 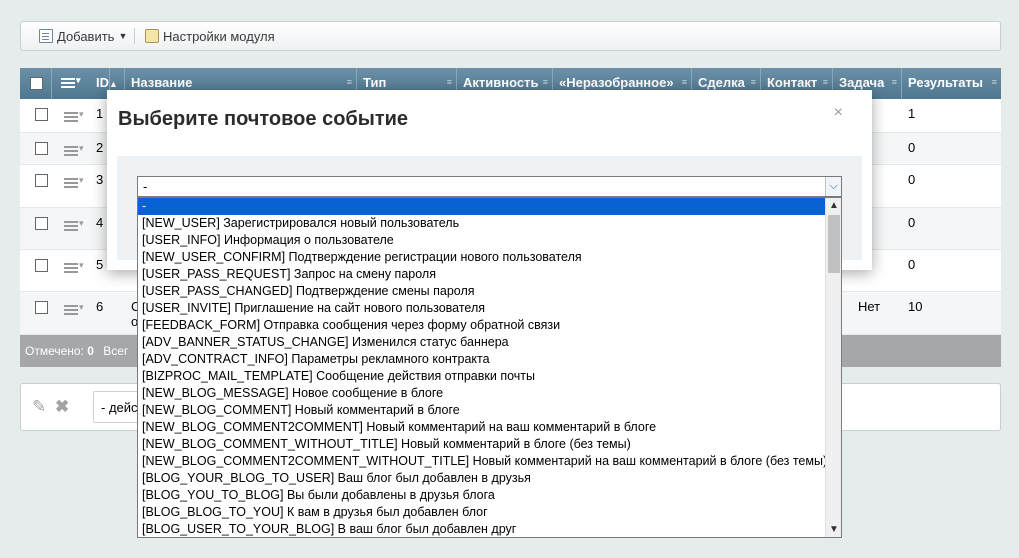 What do you see at coordinates (86, 36) in the screenshot?
I see `add-button-label: Добавить` at bounding box center [86, 36].